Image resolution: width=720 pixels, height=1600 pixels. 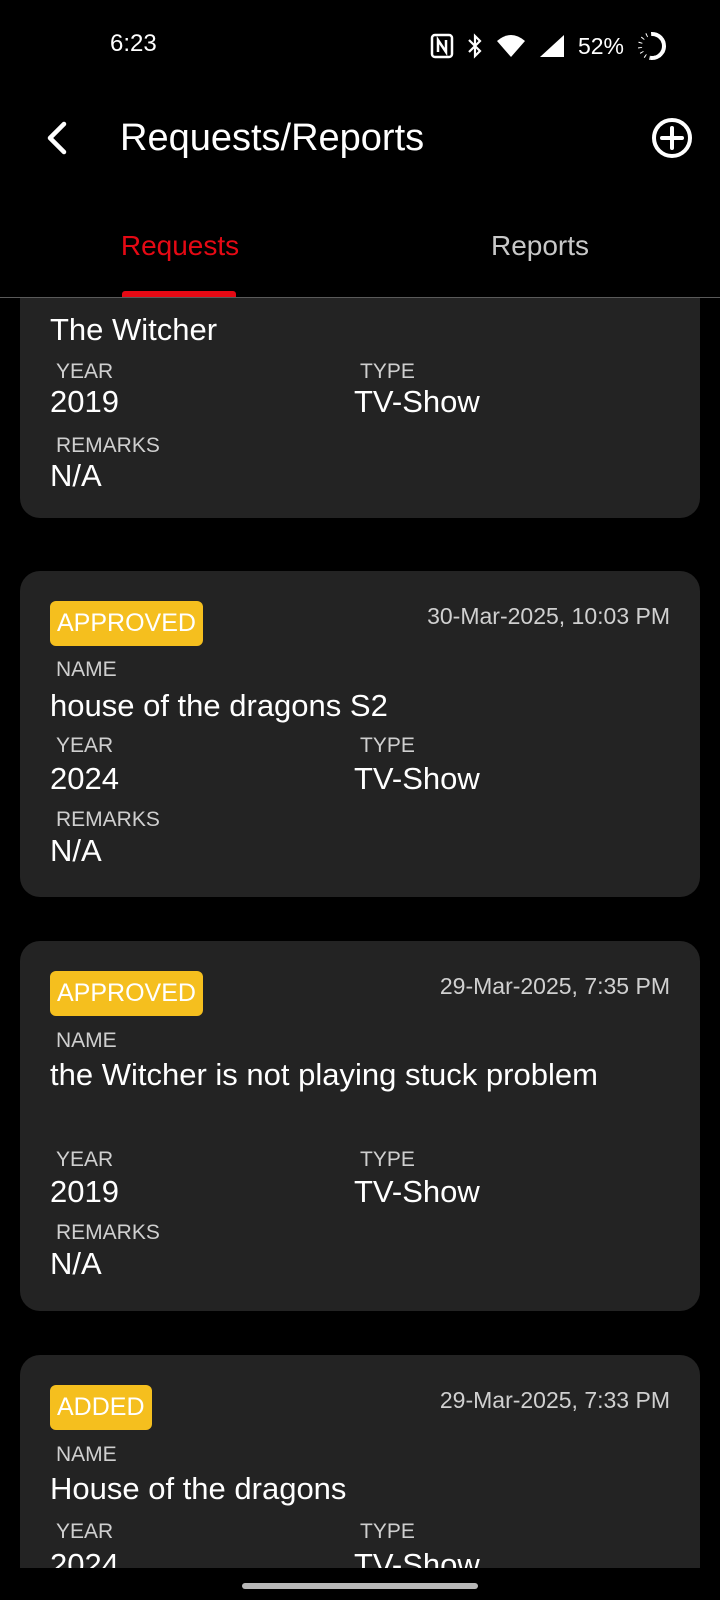 What do you see at coordinates (198, 1488) in the screenshot?
I see `request-name: House of the dragons` at bounding box center [198, 1488].